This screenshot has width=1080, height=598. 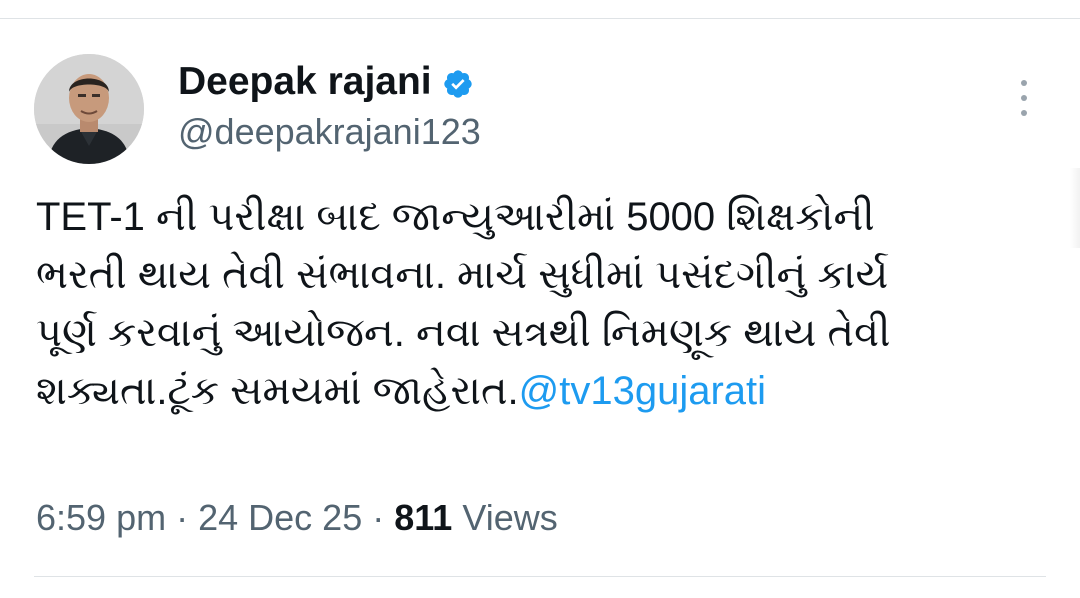 What do you see at coordinates (329, 132) in the screenshot?
I see `author-handle: @deepakrajani123` at bounding box center [329, 132].